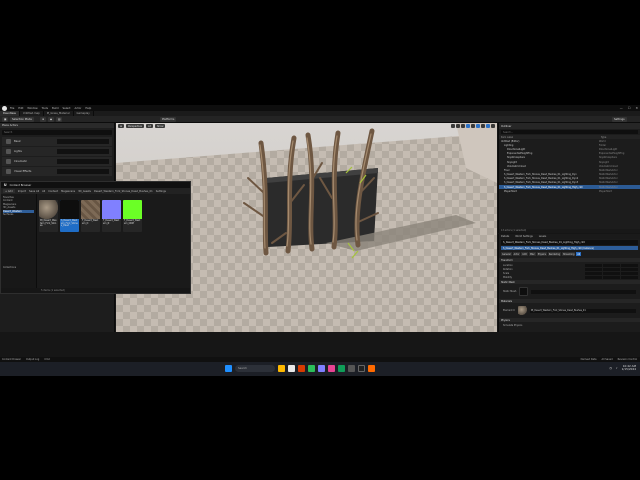  Describe the element at coordinates (111, 216) in the screenshot. I see `asset-tile: T_Desert_Western_N` at that location.